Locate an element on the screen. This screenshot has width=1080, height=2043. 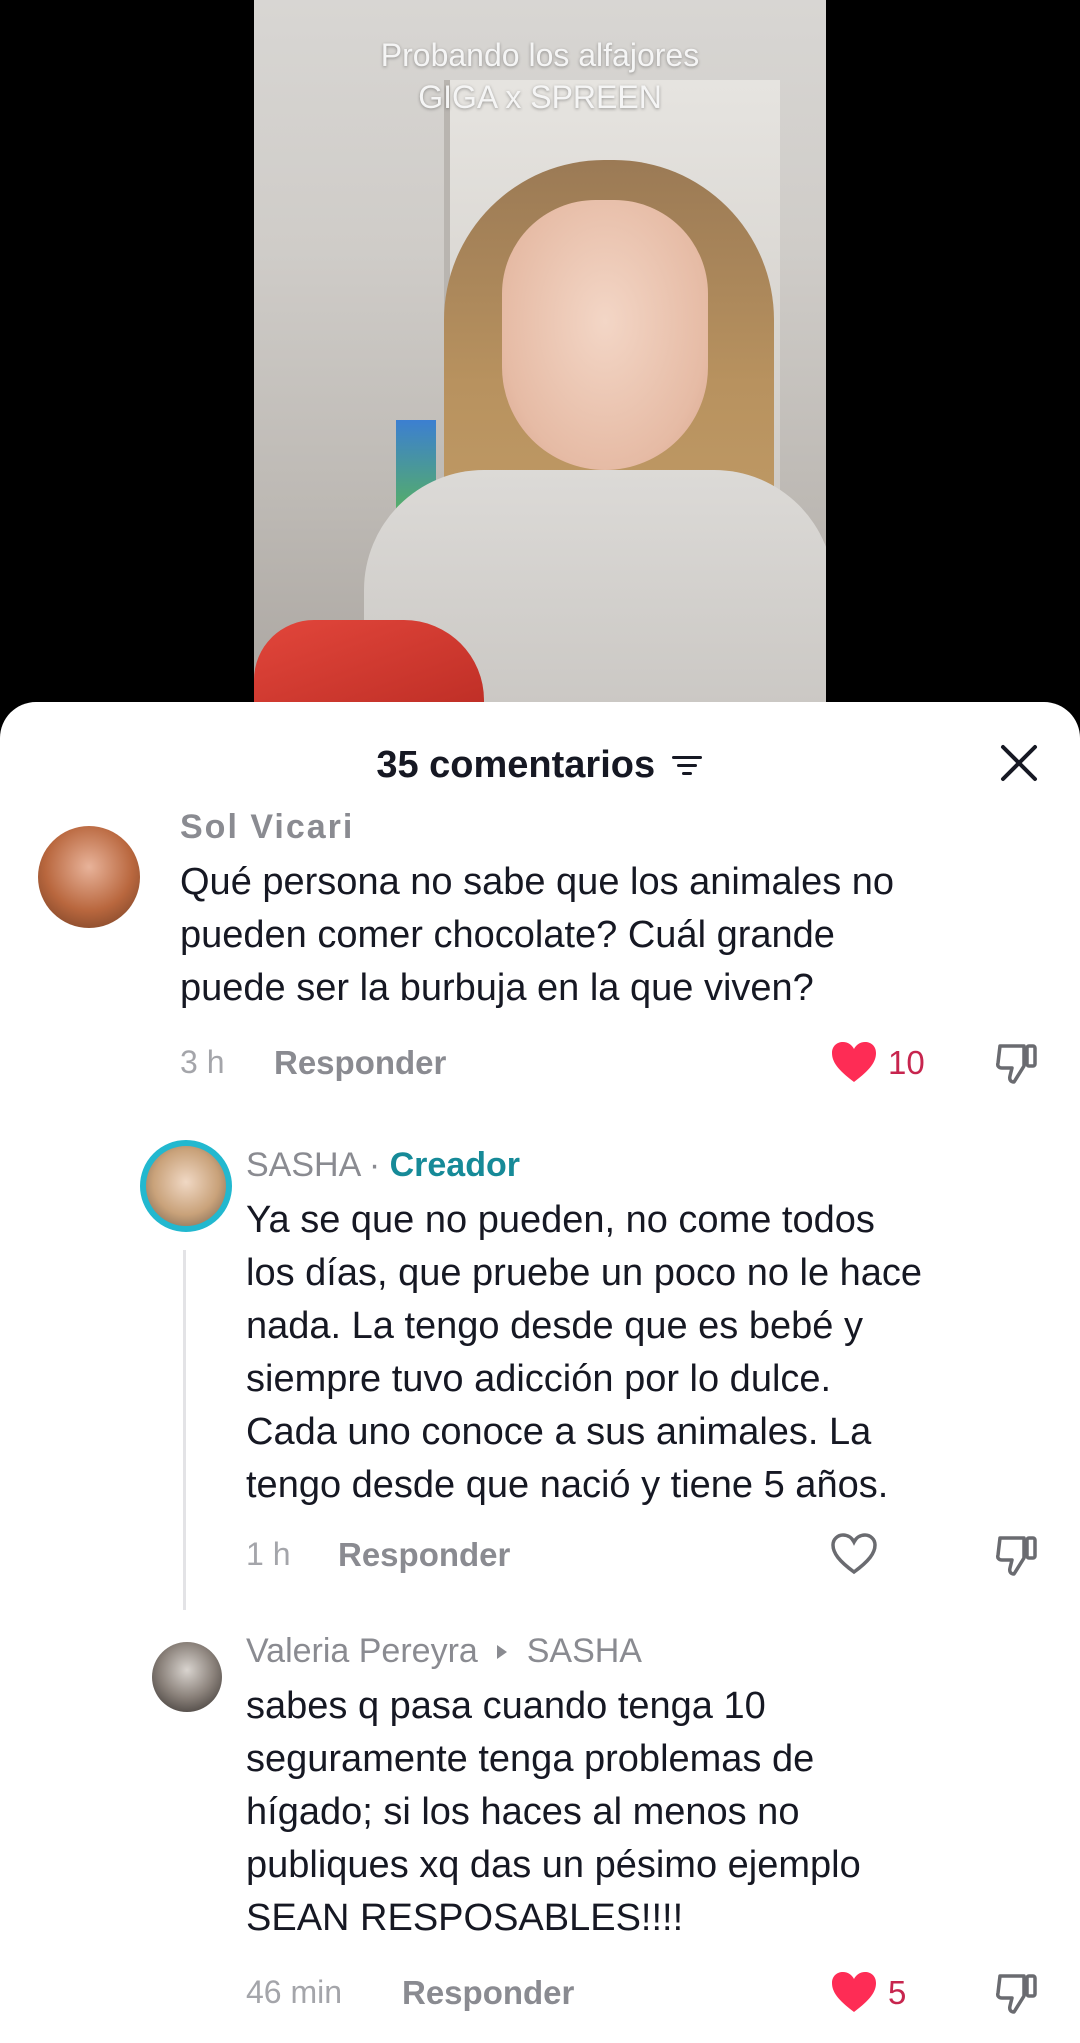
comment-time: 1 h is located at coordinates (268, 1554).